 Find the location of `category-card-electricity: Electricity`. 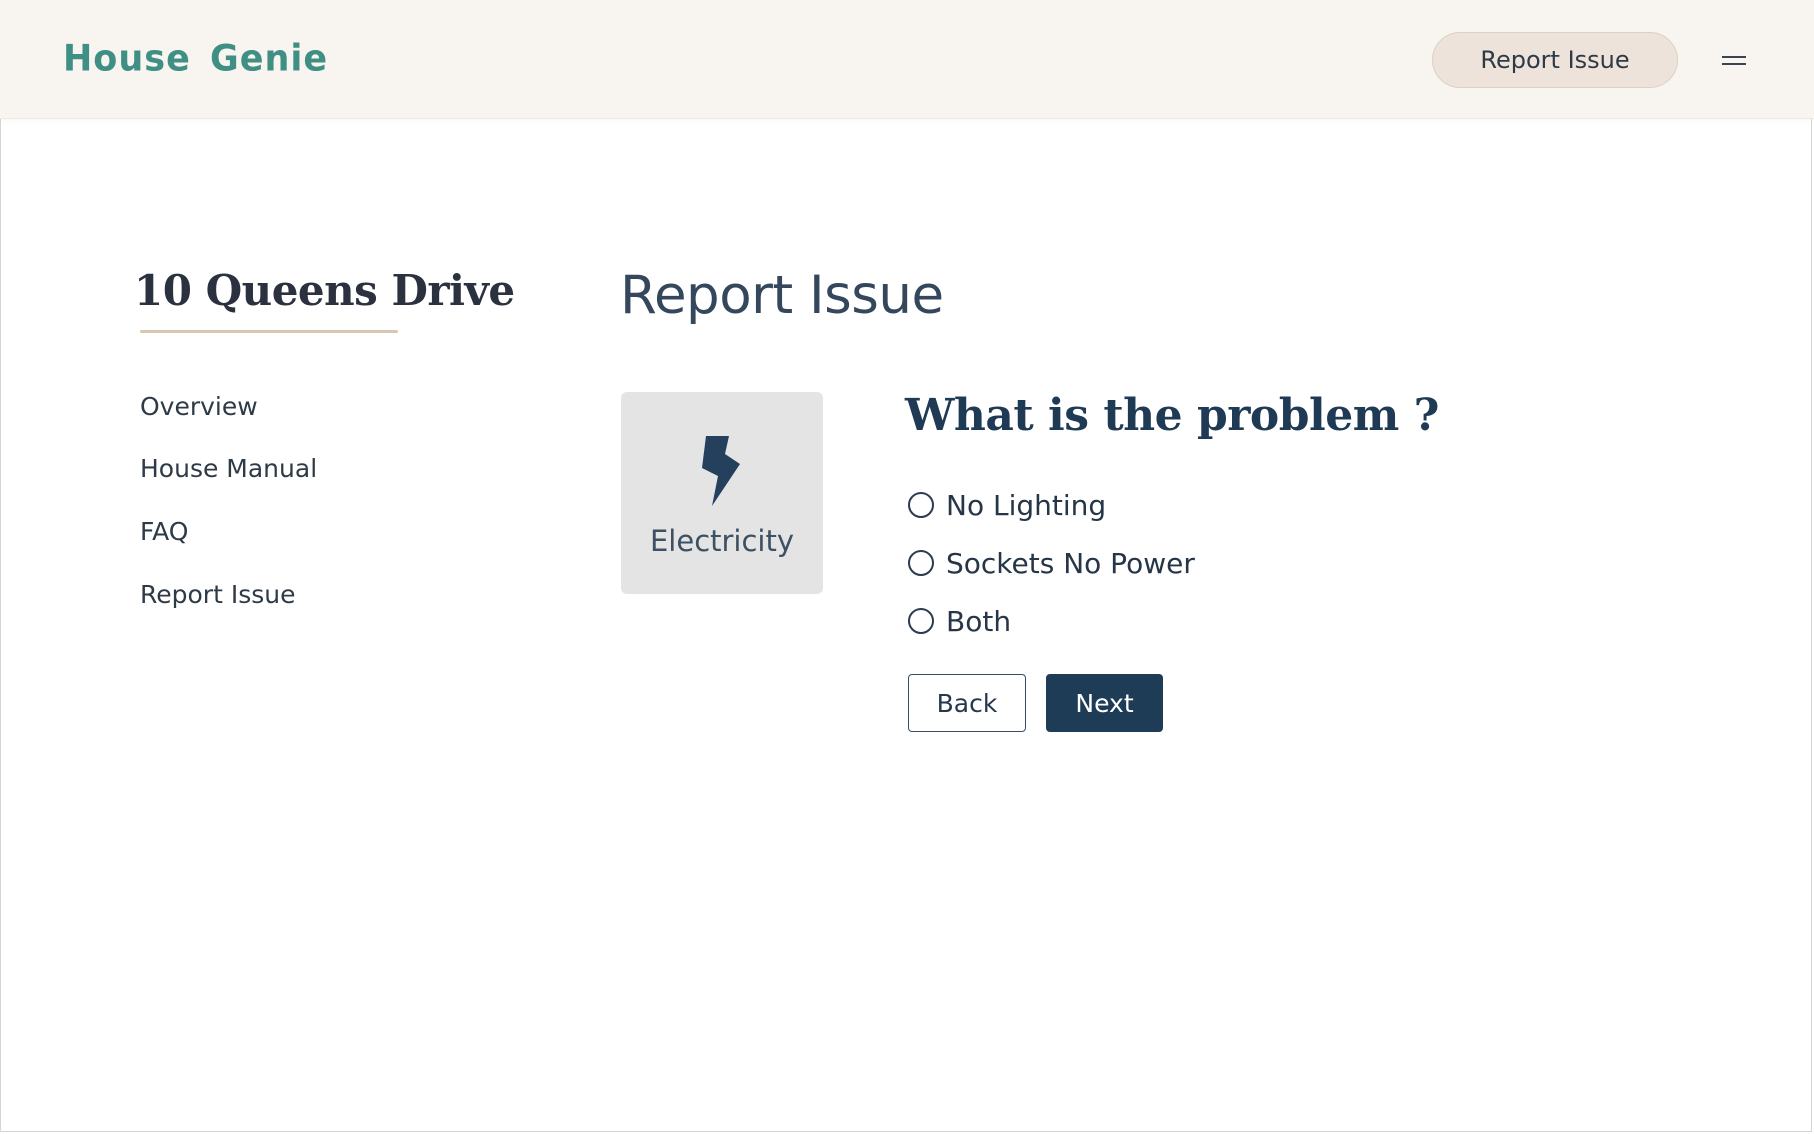

category-card-electricity: Electricity is located at coordinates (722, 493).